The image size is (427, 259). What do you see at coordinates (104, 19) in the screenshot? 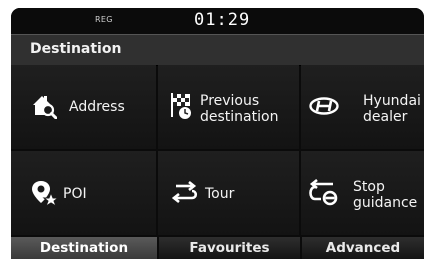
I see `reg-indicator: REG` at bounding box center [104, 19].